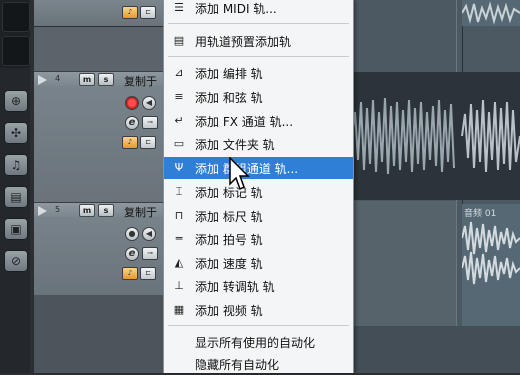  I want to click on track-gap, so click(99, 49).